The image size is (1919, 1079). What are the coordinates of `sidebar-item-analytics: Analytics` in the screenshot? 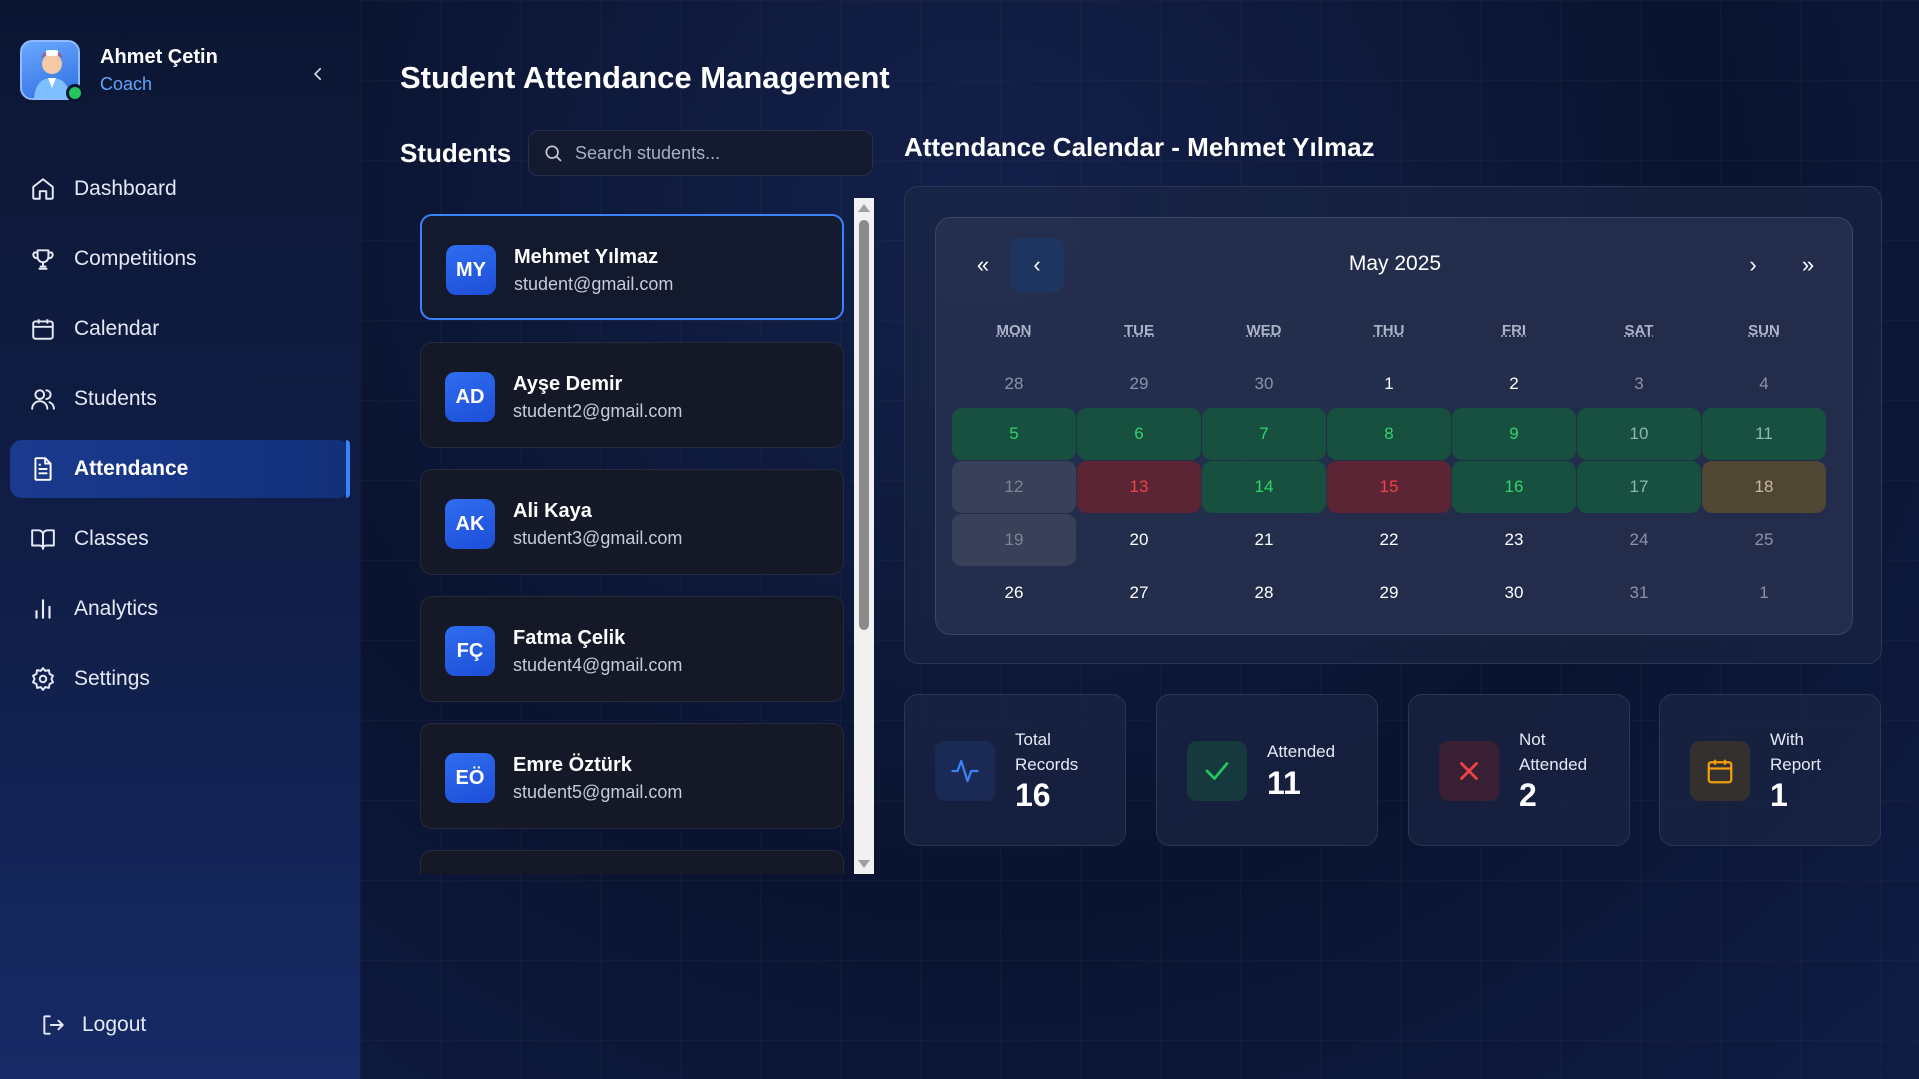 It's located at (180, 609).